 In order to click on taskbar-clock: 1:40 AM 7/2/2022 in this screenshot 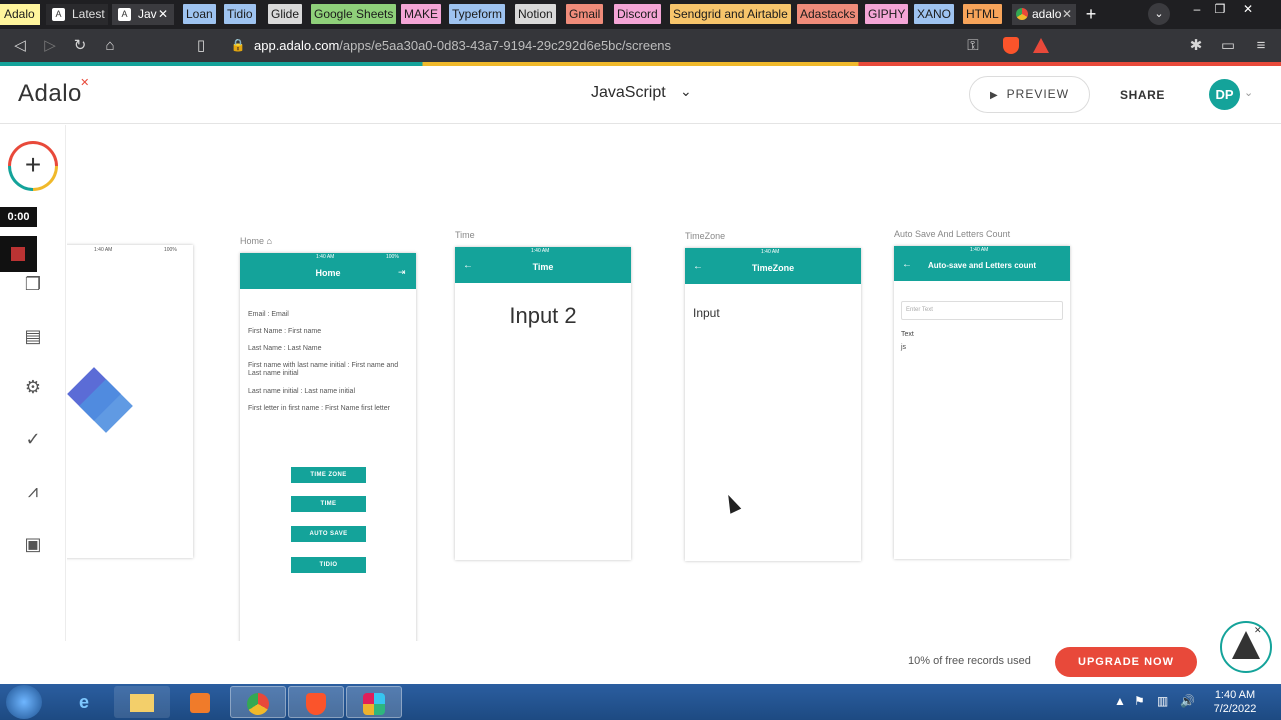, I will do `click(1235, 702)`.